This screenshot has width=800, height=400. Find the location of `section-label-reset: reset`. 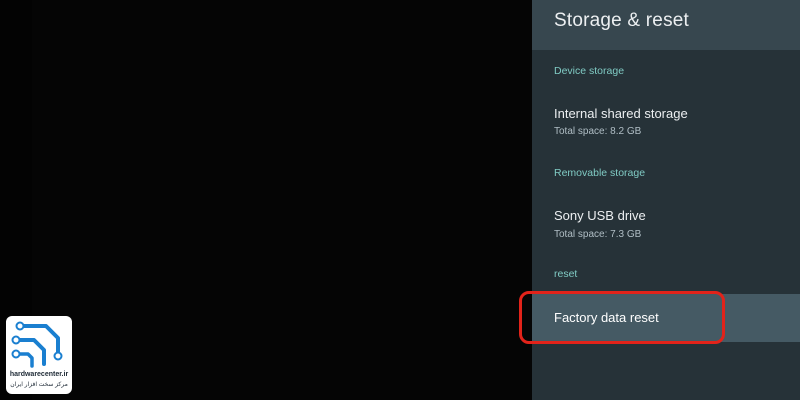

section-label-reset: reset is located at coordinates (566, 274).